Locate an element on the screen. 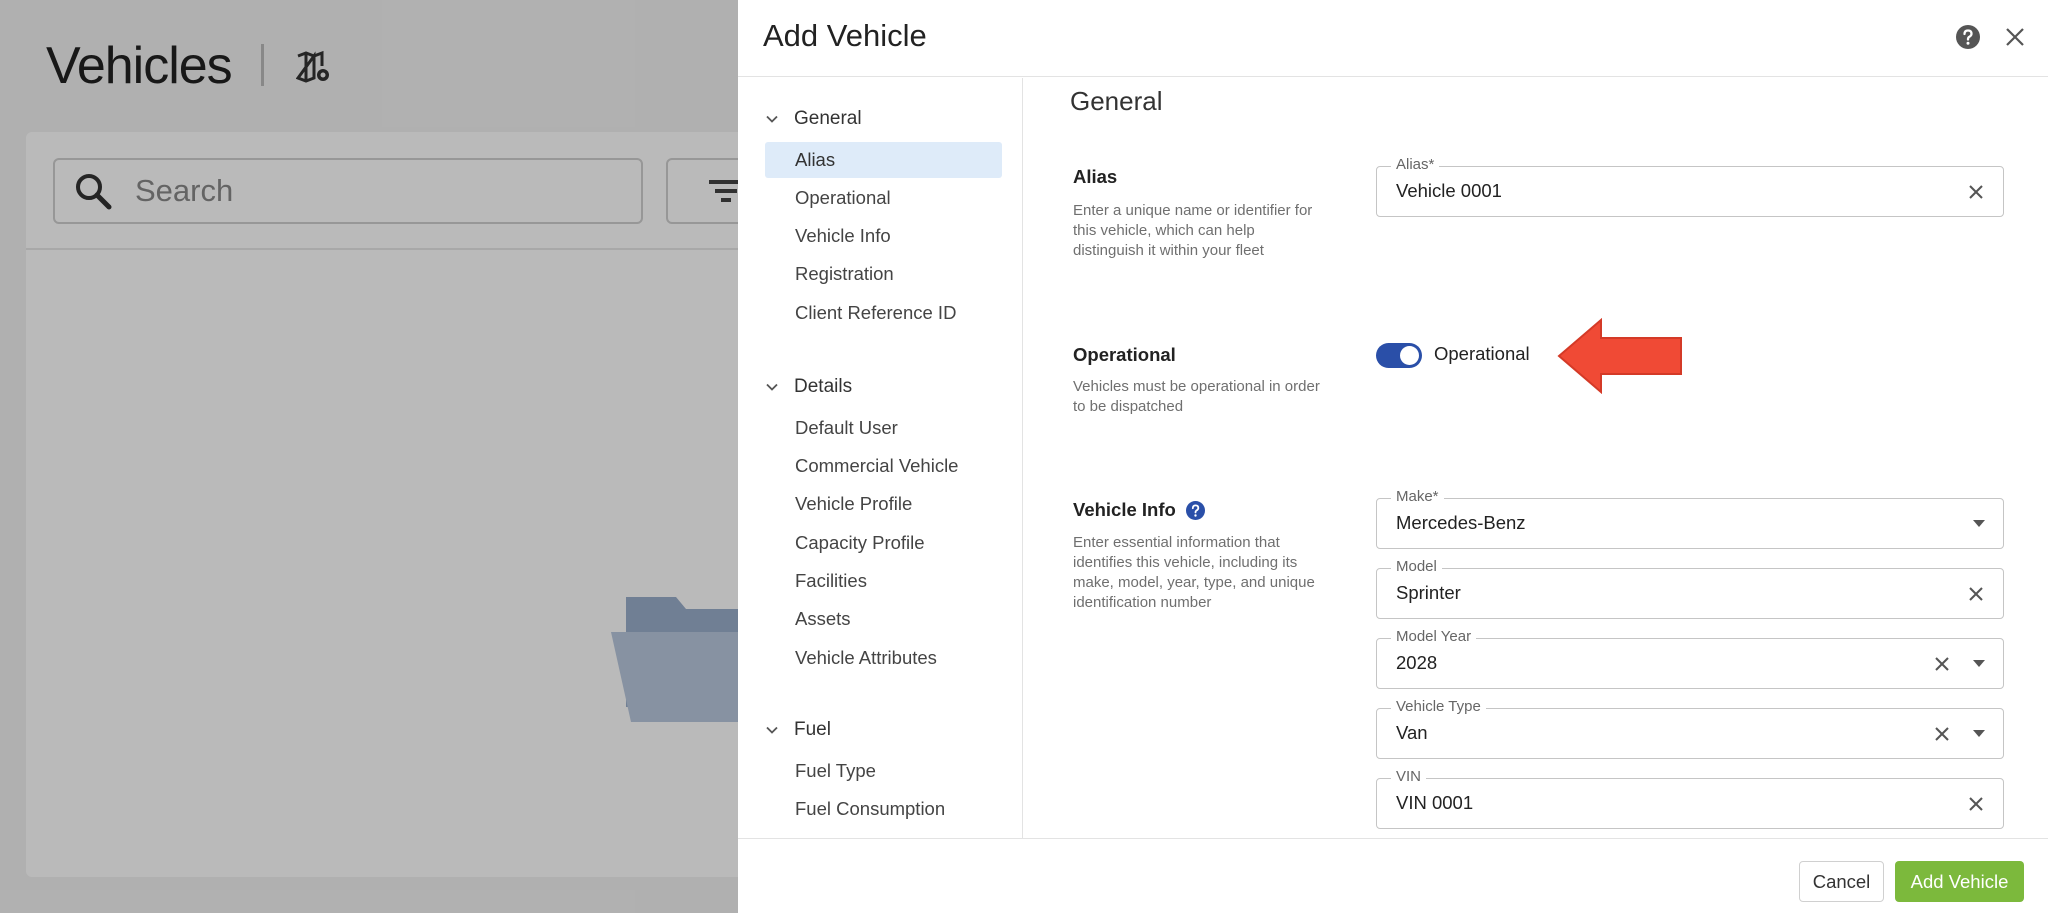 This screenshot has width=2048, height=913. nav-item-facilities: Facilities is located at coordinates (883, 581).